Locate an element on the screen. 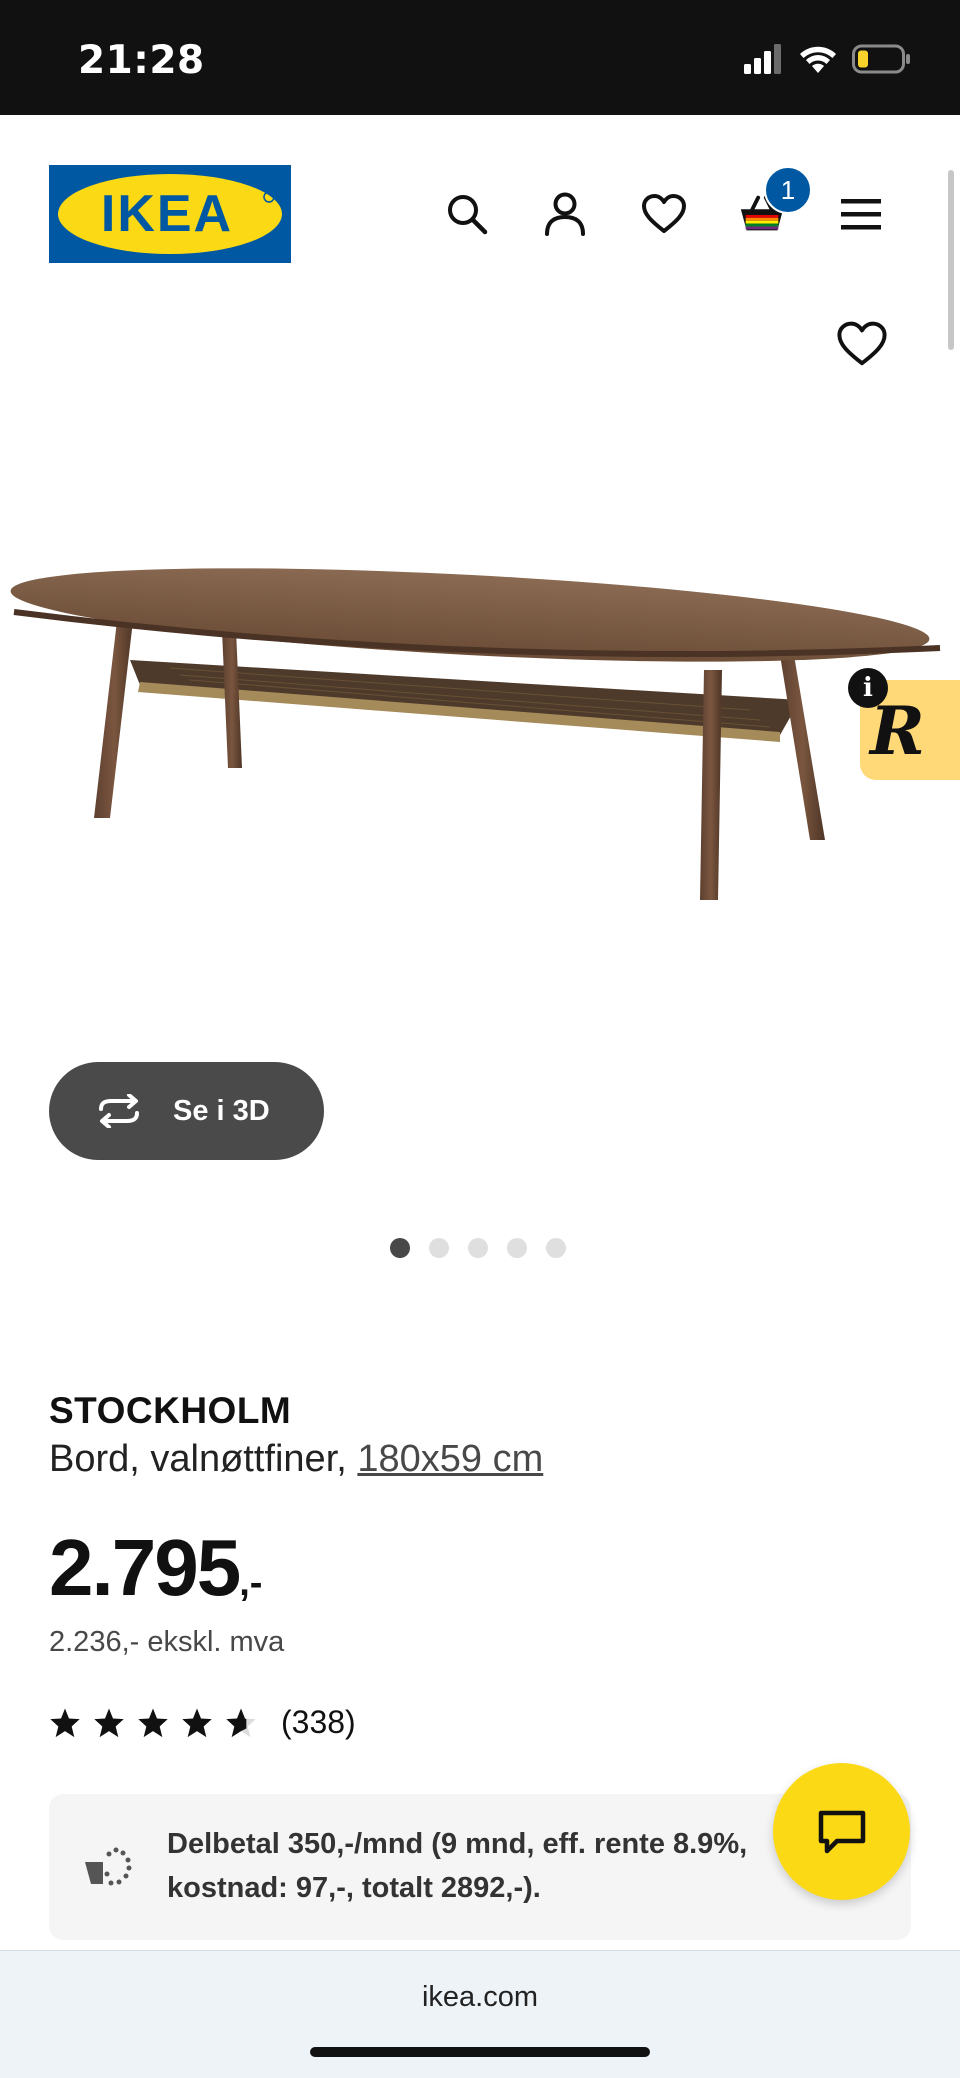  price-main: 2.795 is located at coordinates (145, 1567).